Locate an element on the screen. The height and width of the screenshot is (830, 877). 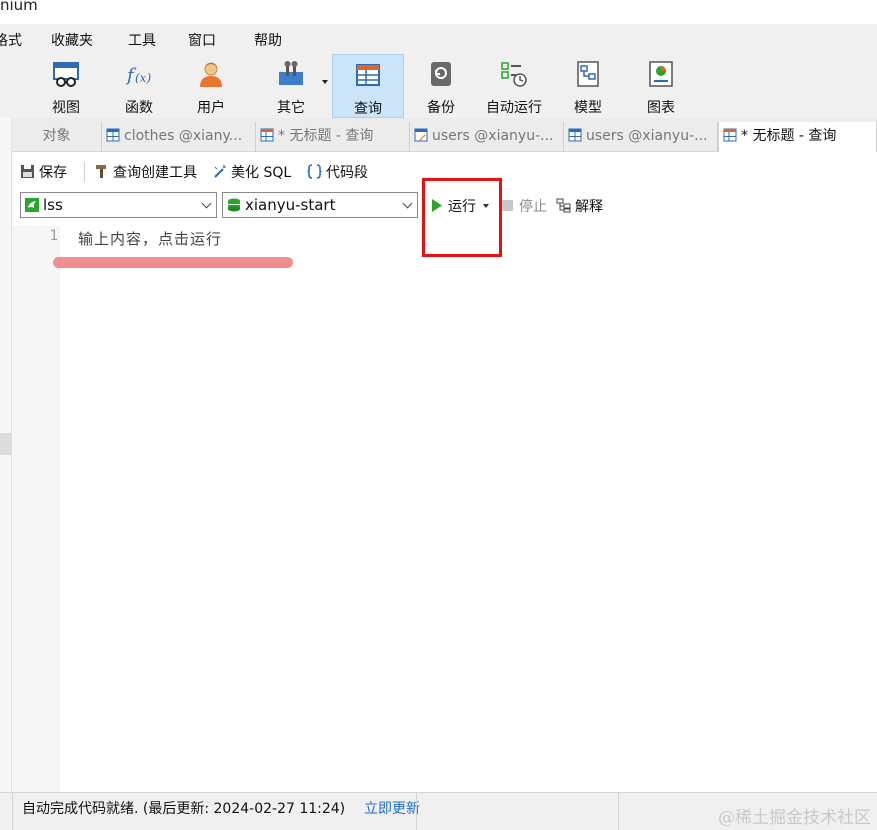
database-select: xianyu-start is located at coordinates (320, 205).